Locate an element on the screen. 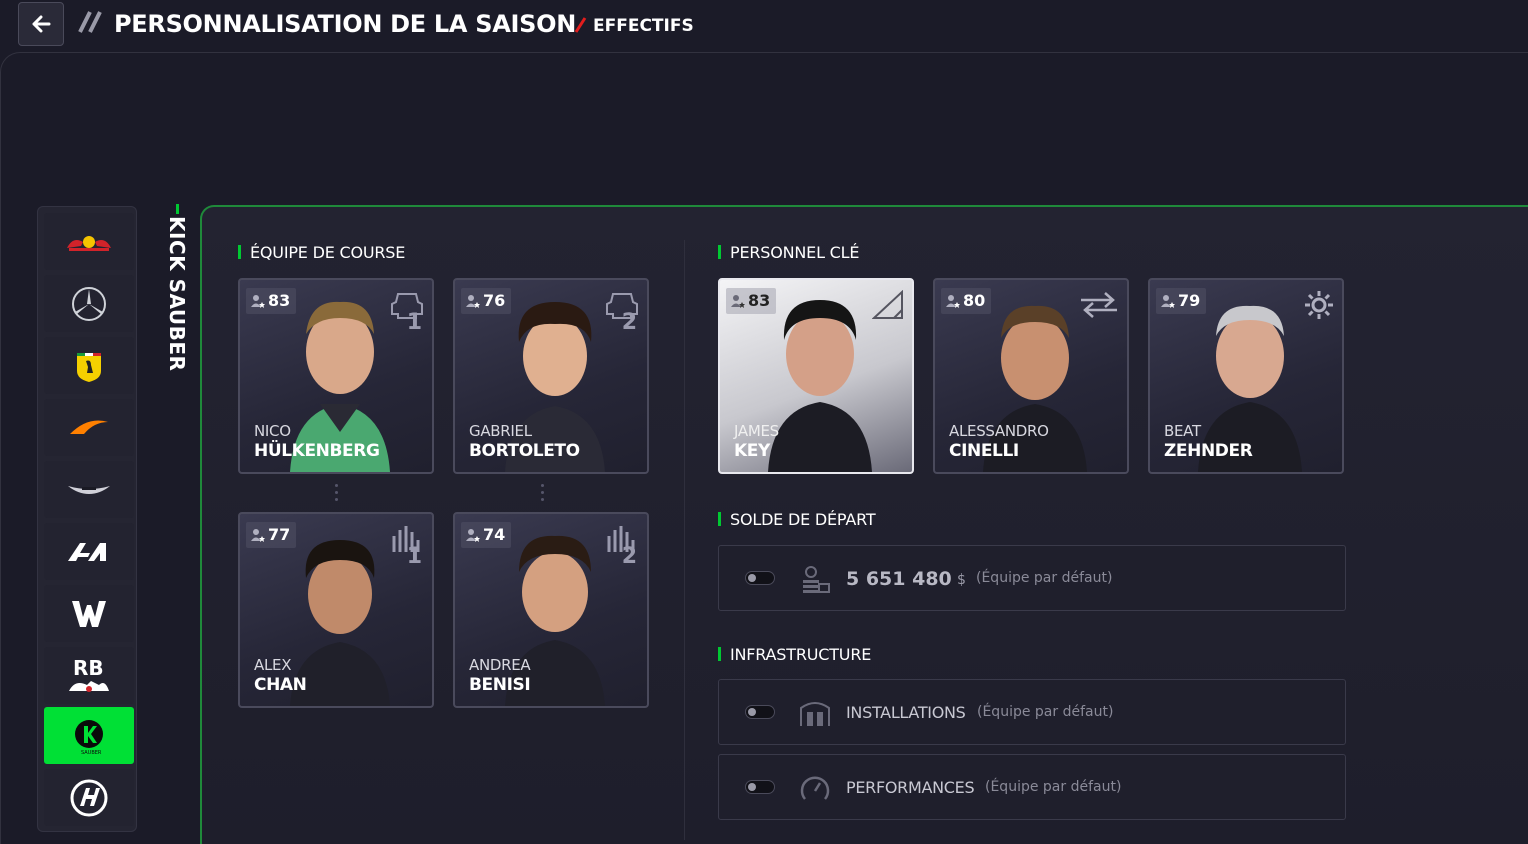 The width and height of the screenshot is (1528, 844). arrow-left-icon is located at coordinates (41, 24).